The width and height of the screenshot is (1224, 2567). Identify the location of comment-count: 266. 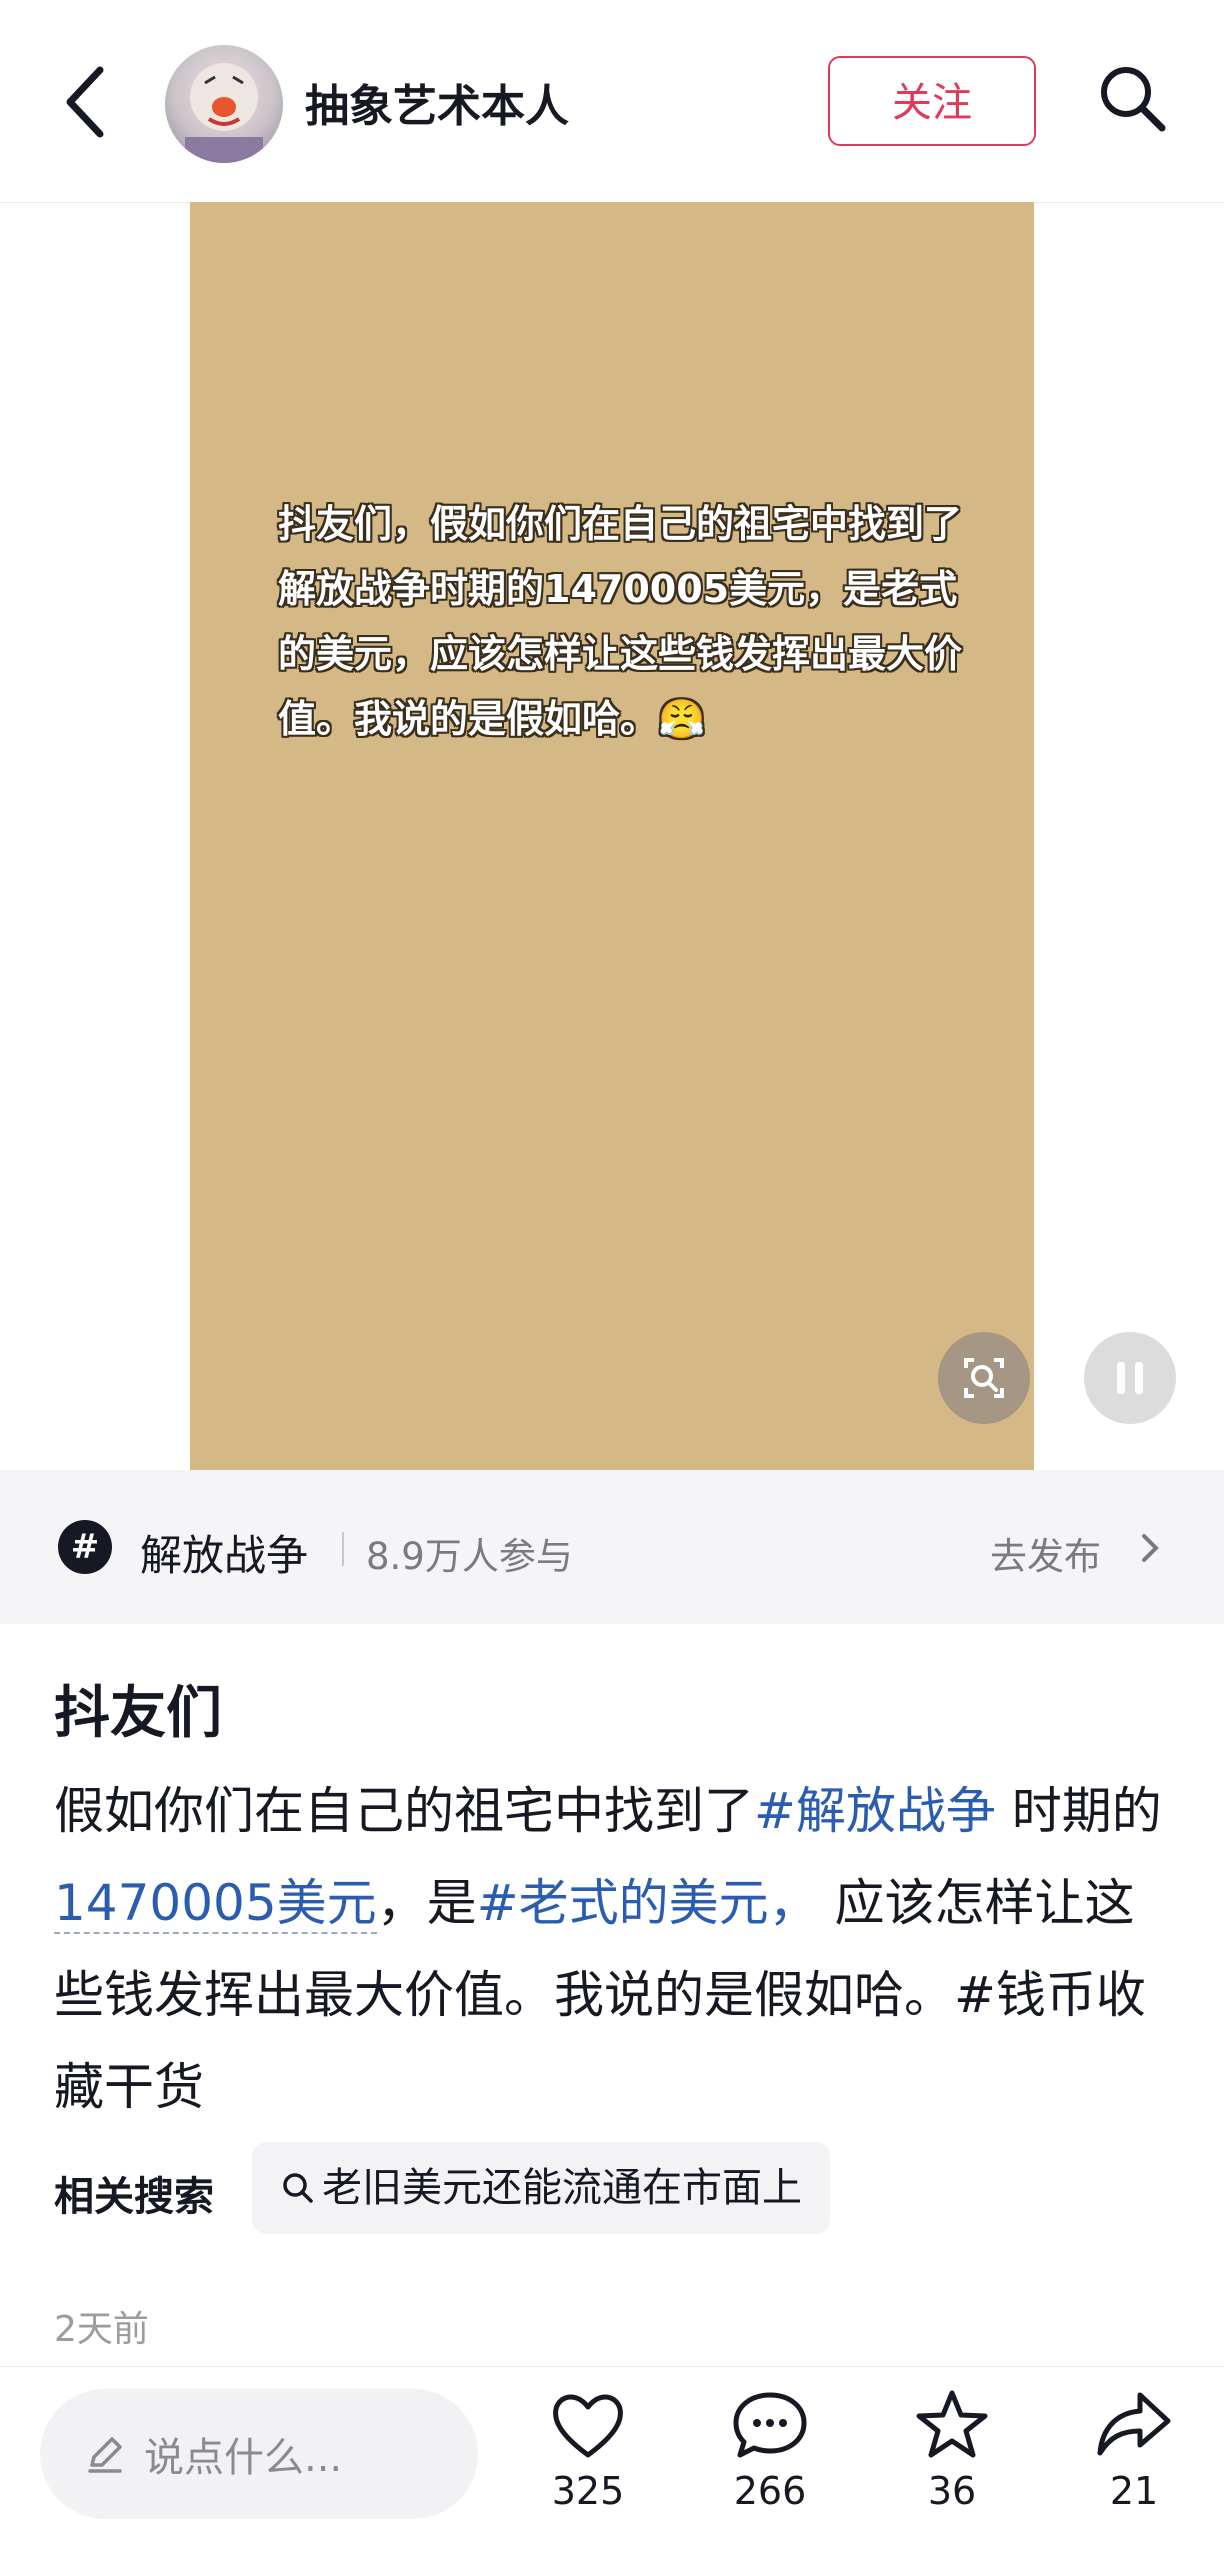
(770, 2491).